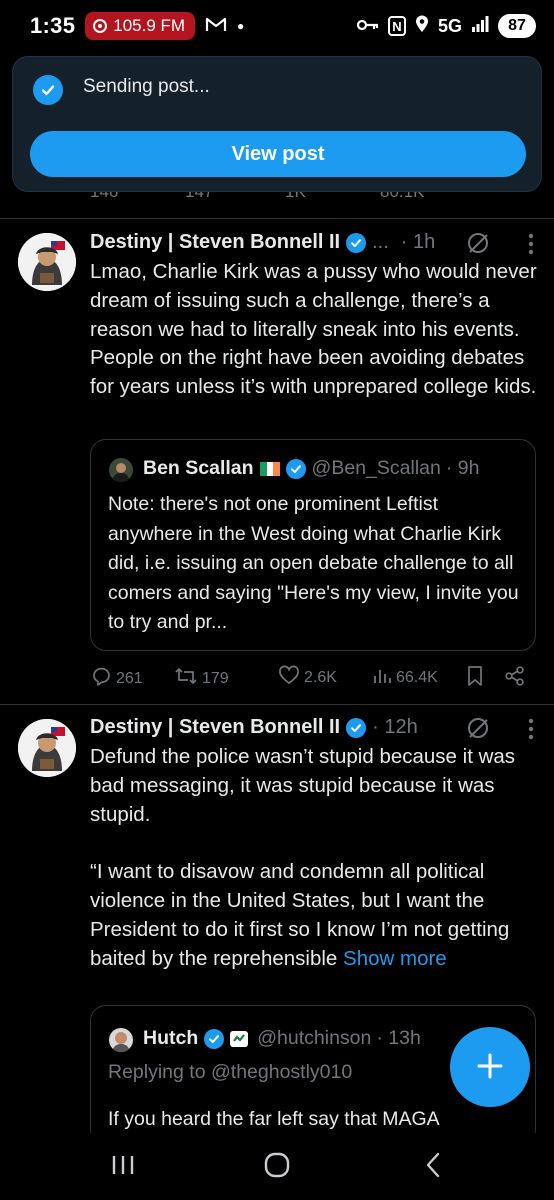  What do you see at coordinates (123, 1165) in the screenshot?
I see `recent-apps-icon` at bounding box center [123, 1165].